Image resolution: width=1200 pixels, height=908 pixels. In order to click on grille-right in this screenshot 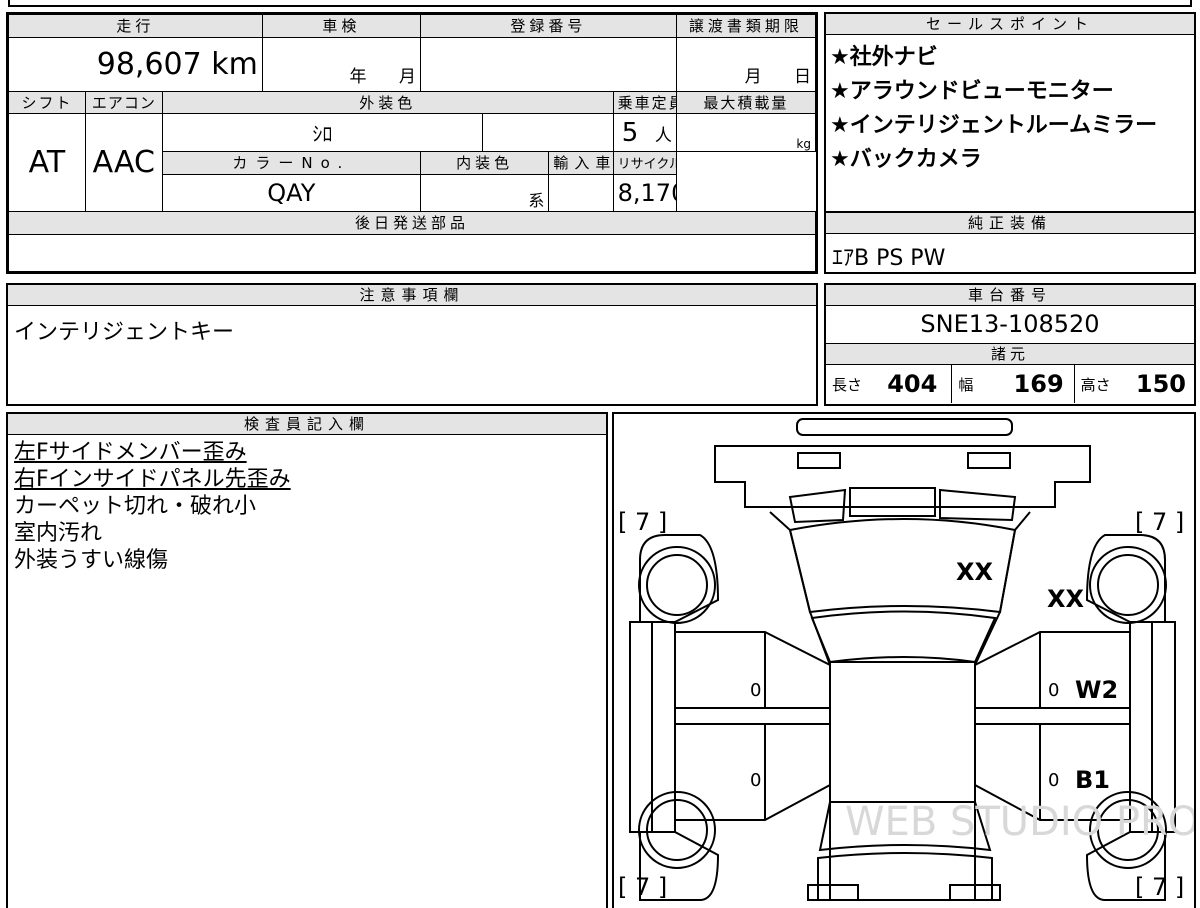, I will do `click(978, 505)`.